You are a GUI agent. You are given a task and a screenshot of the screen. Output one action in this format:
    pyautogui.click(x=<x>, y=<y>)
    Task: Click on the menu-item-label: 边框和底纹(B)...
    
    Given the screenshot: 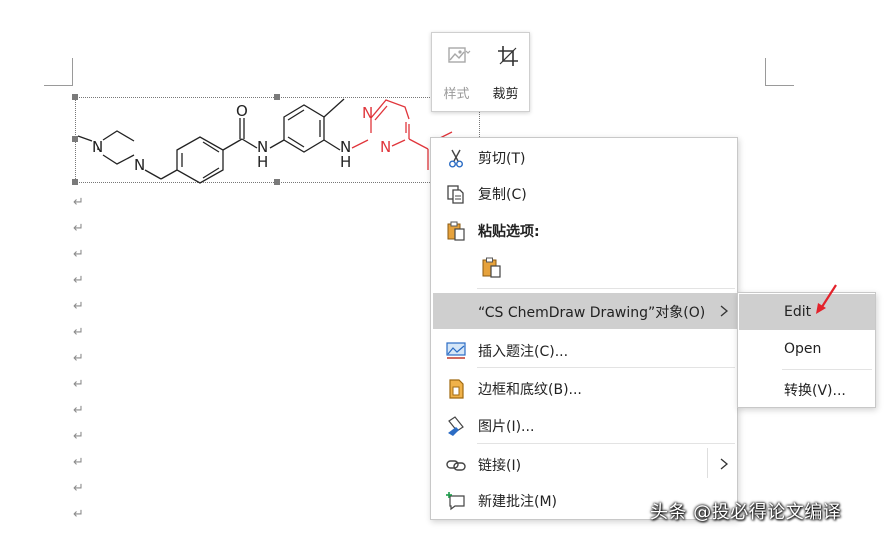 What is the action you would take?
    pyautogui.click(x=530, y=390)
    